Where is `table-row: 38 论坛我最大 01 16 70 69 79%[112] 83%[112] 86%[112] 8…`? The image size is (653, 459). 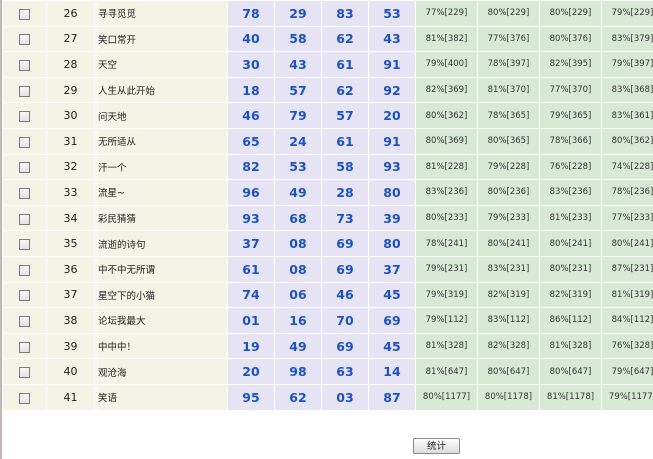 table-row: 38 论坛我最大 01 16 70 69 79%[112] 83%[112] 86%[112] 8… is located at coordinates (327, 320).